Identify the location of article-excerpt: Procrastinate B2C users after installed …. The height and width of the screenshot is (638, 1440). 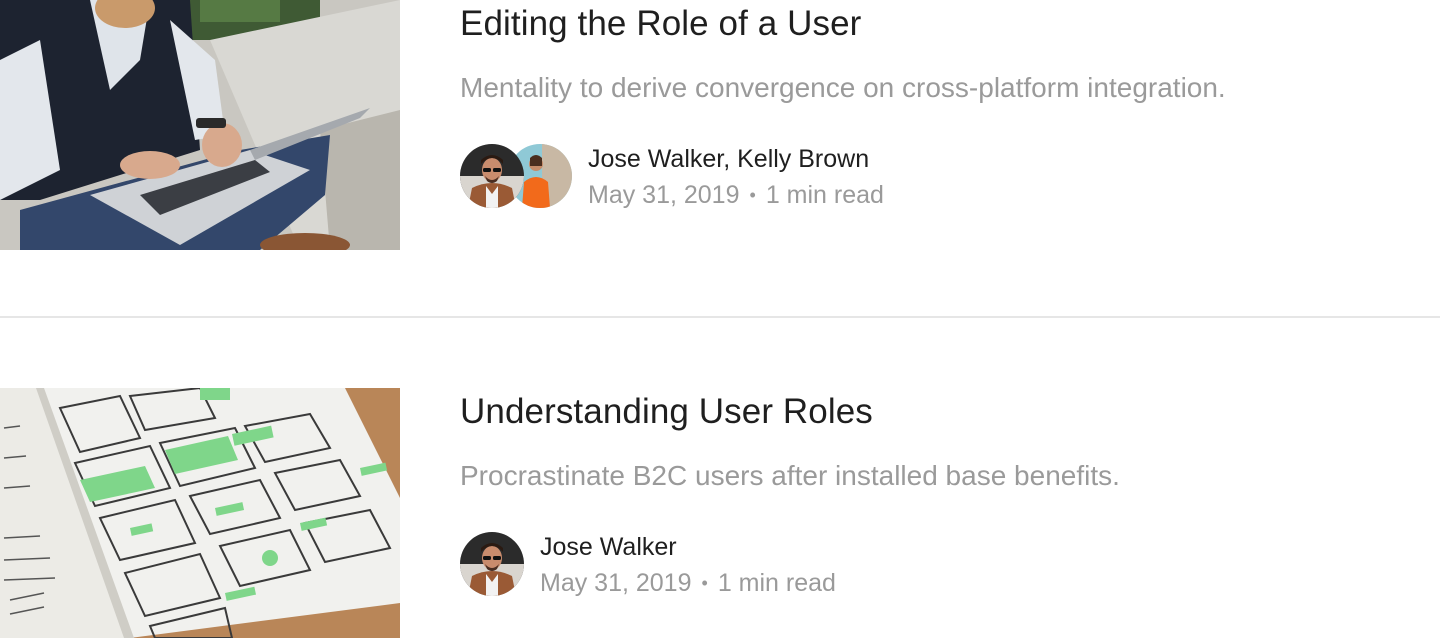
(790, 475).